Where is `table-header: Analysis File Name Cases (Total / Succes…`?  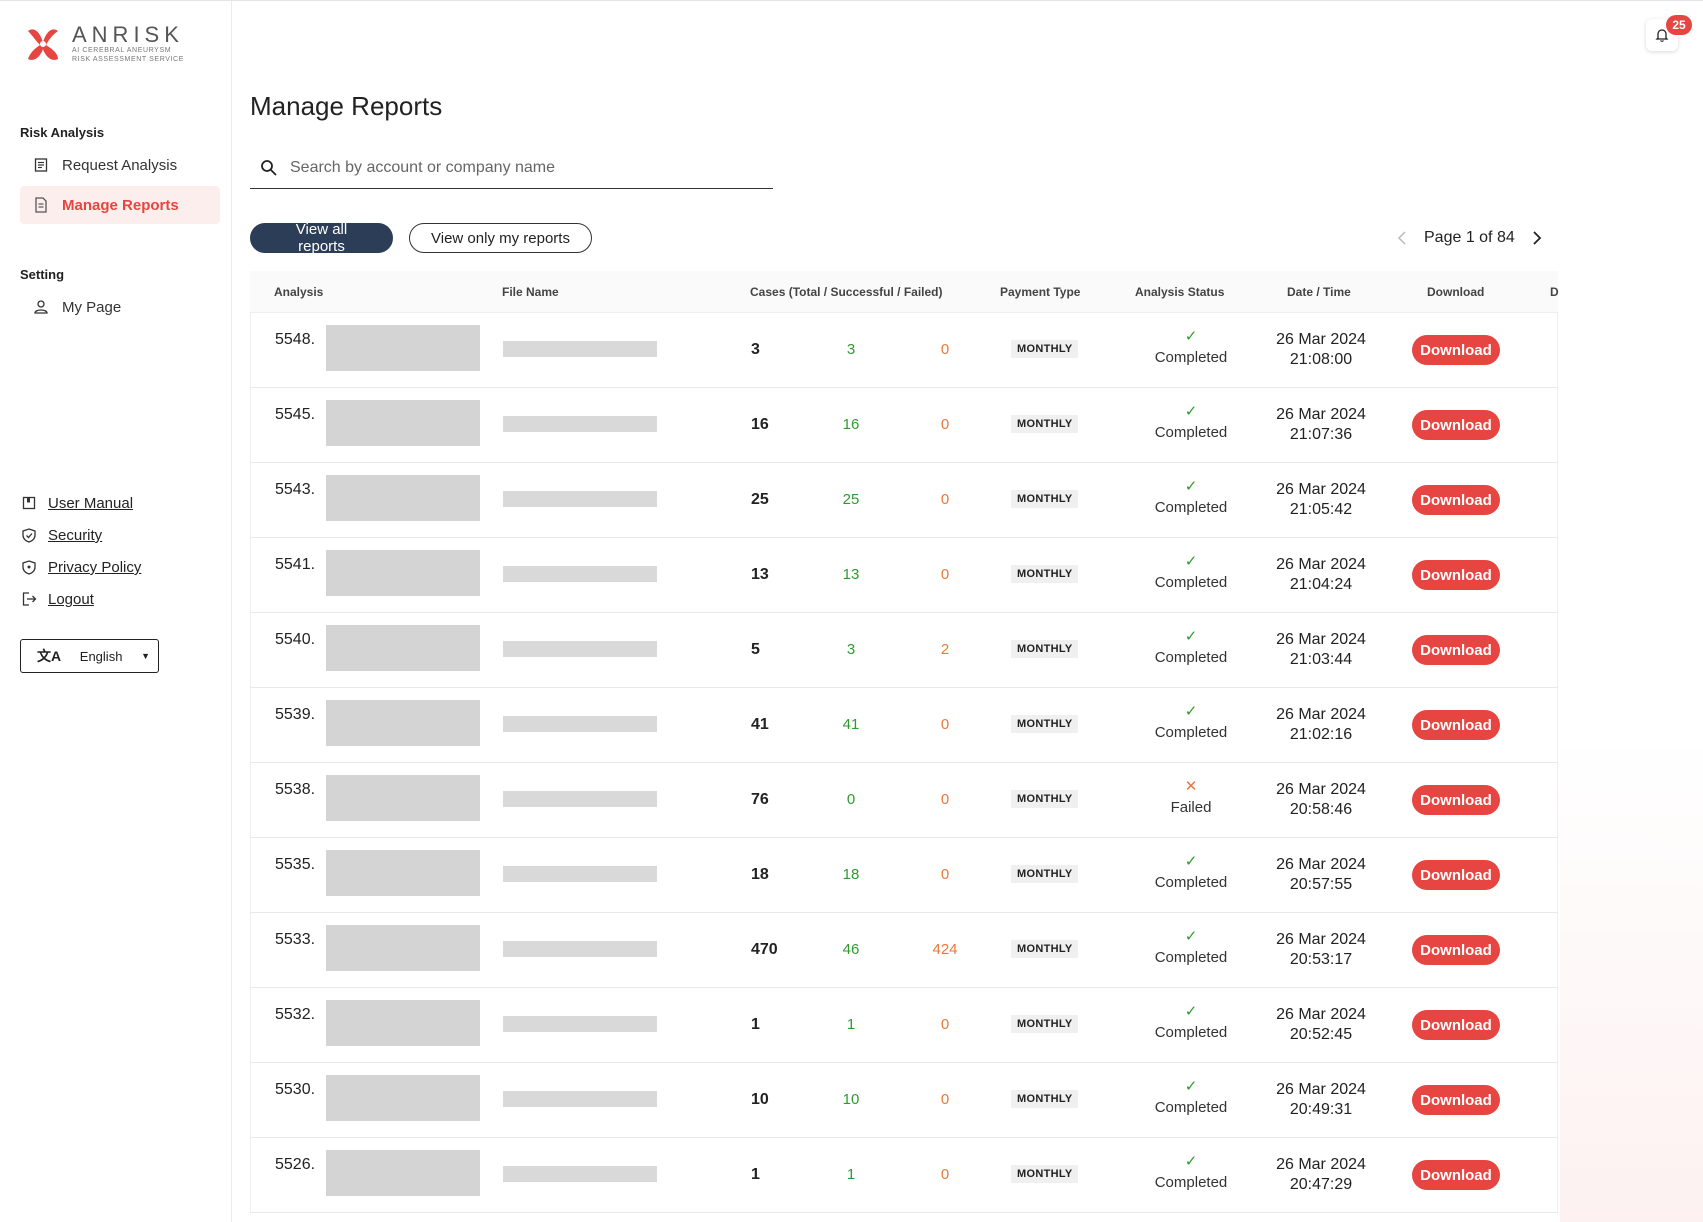
table-header: Analysis File Name Cases (Total / Succes… is located at coordinates (904, 292).